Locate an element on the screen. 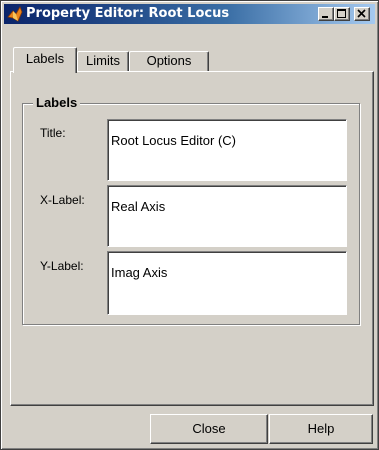  title-bar: Property Editor: Root Locus is located at coordinates (189, 14).